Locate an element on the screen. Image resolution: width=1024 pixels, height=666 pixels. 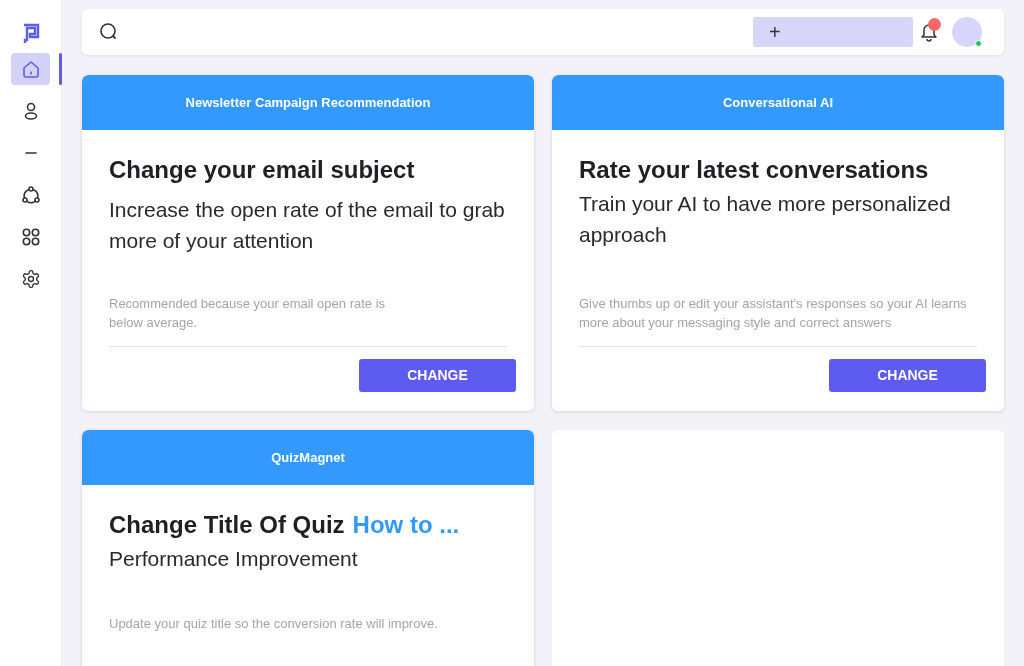
card-title: Change Title Of Quiz is located at coordinates (227, 525).